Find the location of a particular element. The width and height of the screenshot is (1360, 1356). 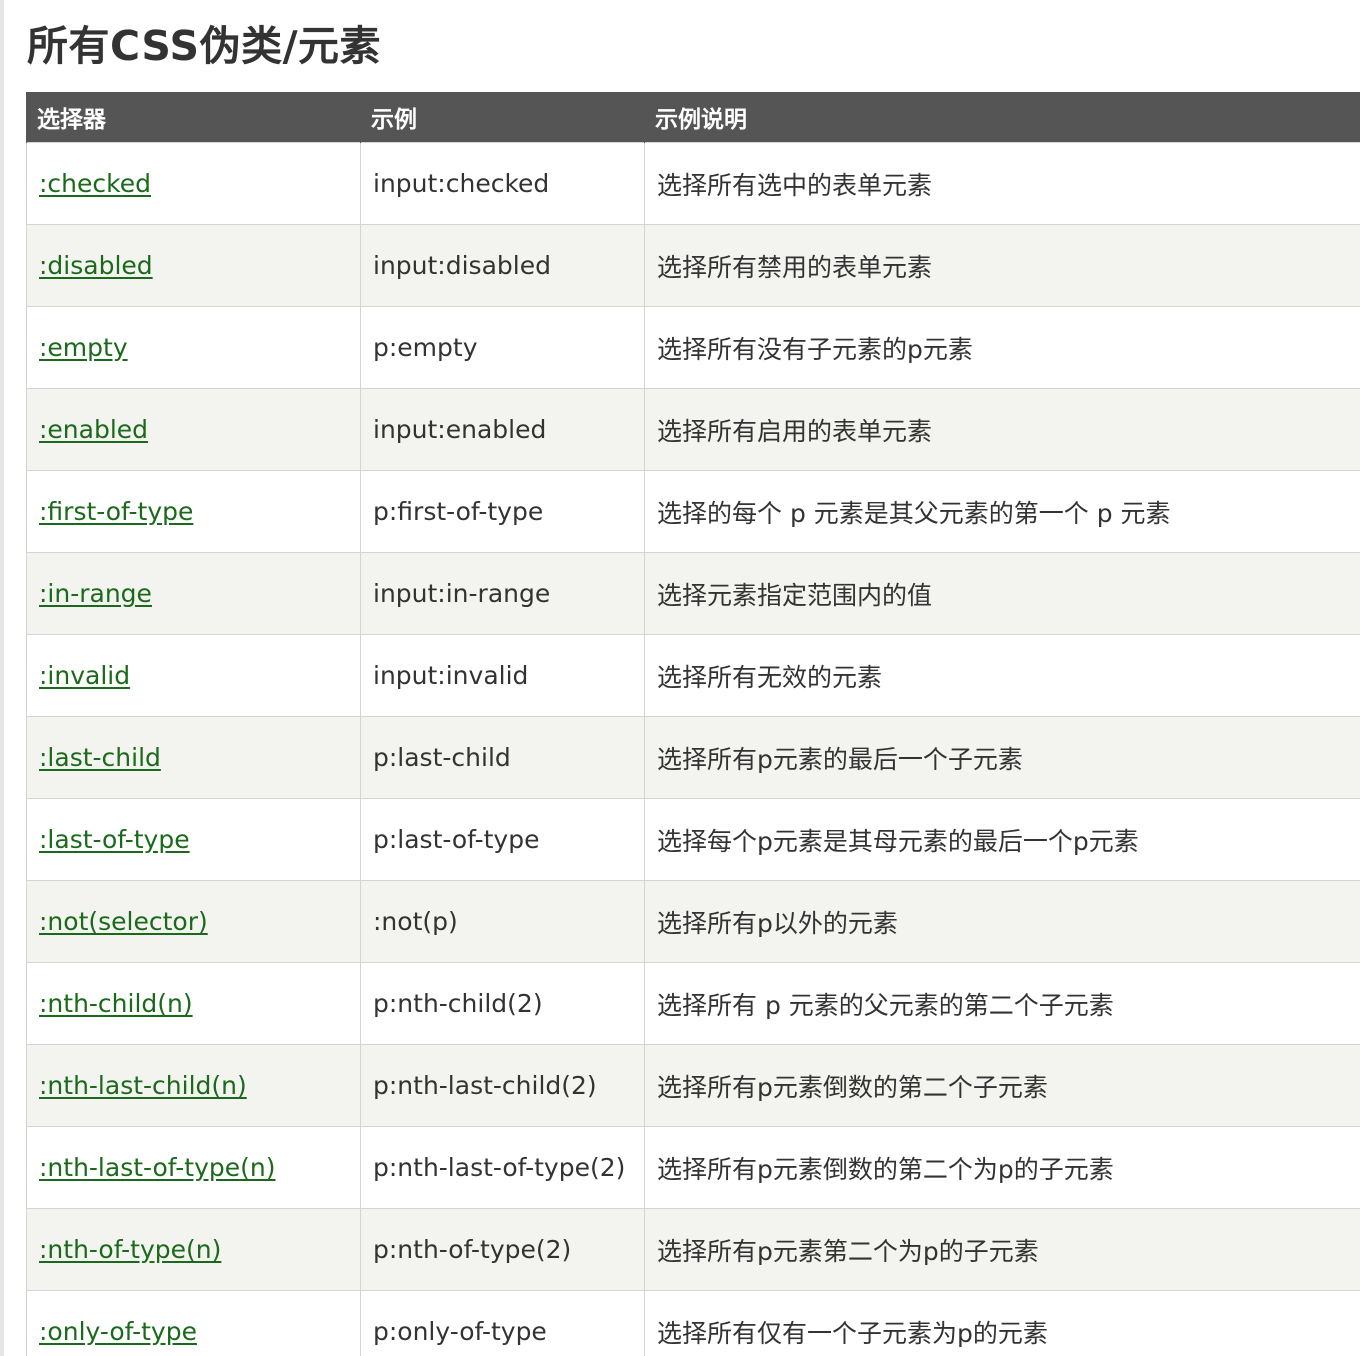

description-cell: 选择所有选中的表单元素 is located at coordinates (1002, 183).